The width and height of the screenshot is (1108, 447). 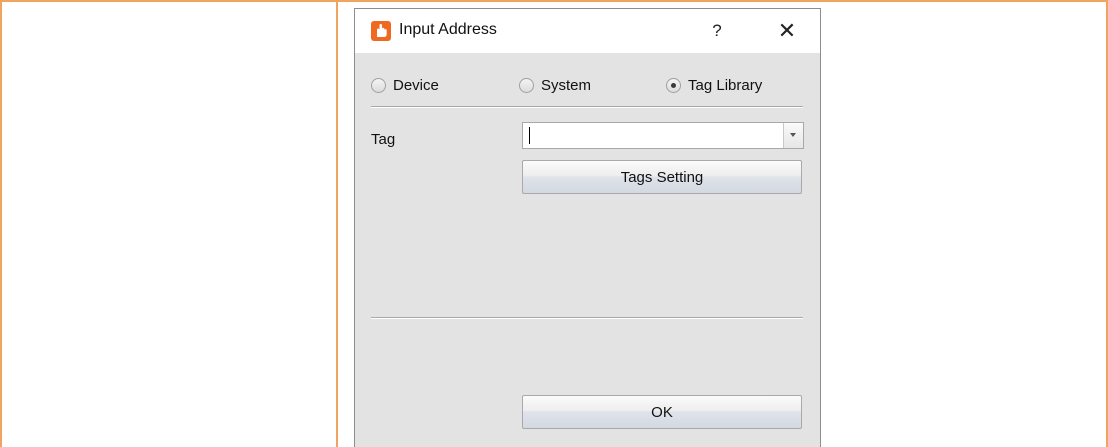 I want to click on chevron-down-icon, so click(x=793, y=135).